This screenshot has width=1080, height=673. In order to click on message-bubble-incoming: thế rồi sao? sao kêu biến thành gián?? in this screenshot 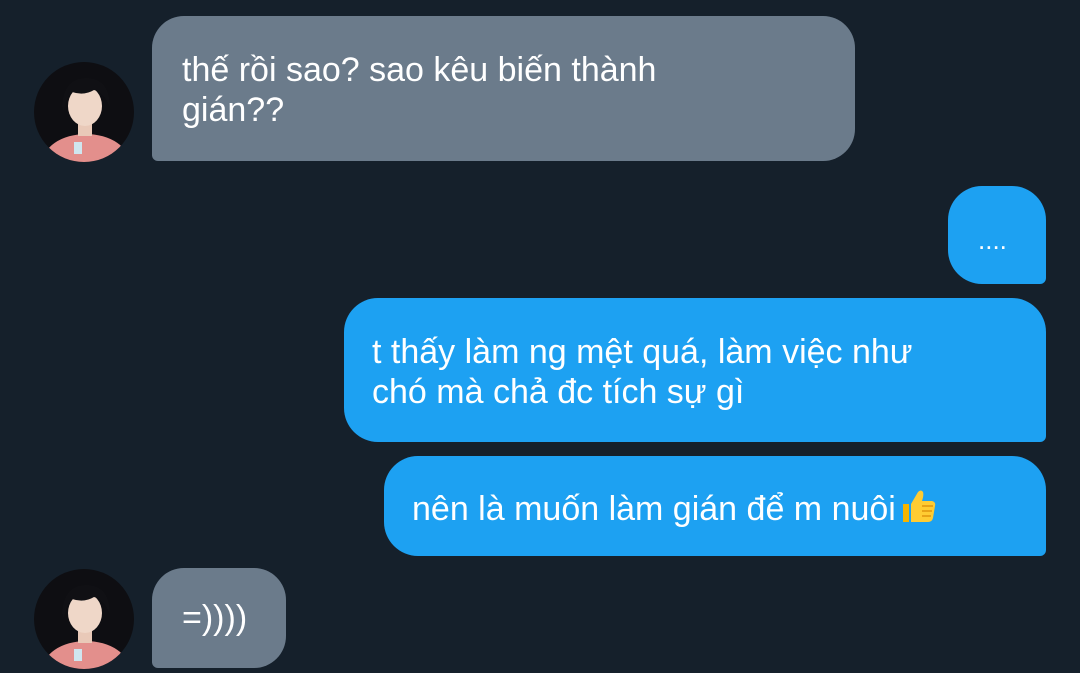, I will do `click(503, 88)`.